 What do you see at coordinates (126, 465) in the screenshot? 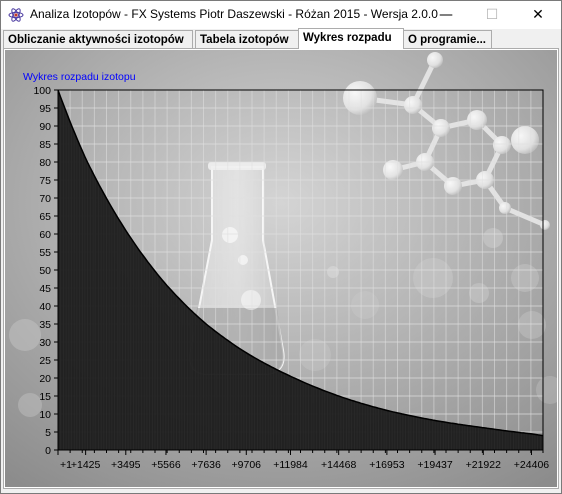
I see `x-tick-label: +3495` at bounding box center [126, 465].